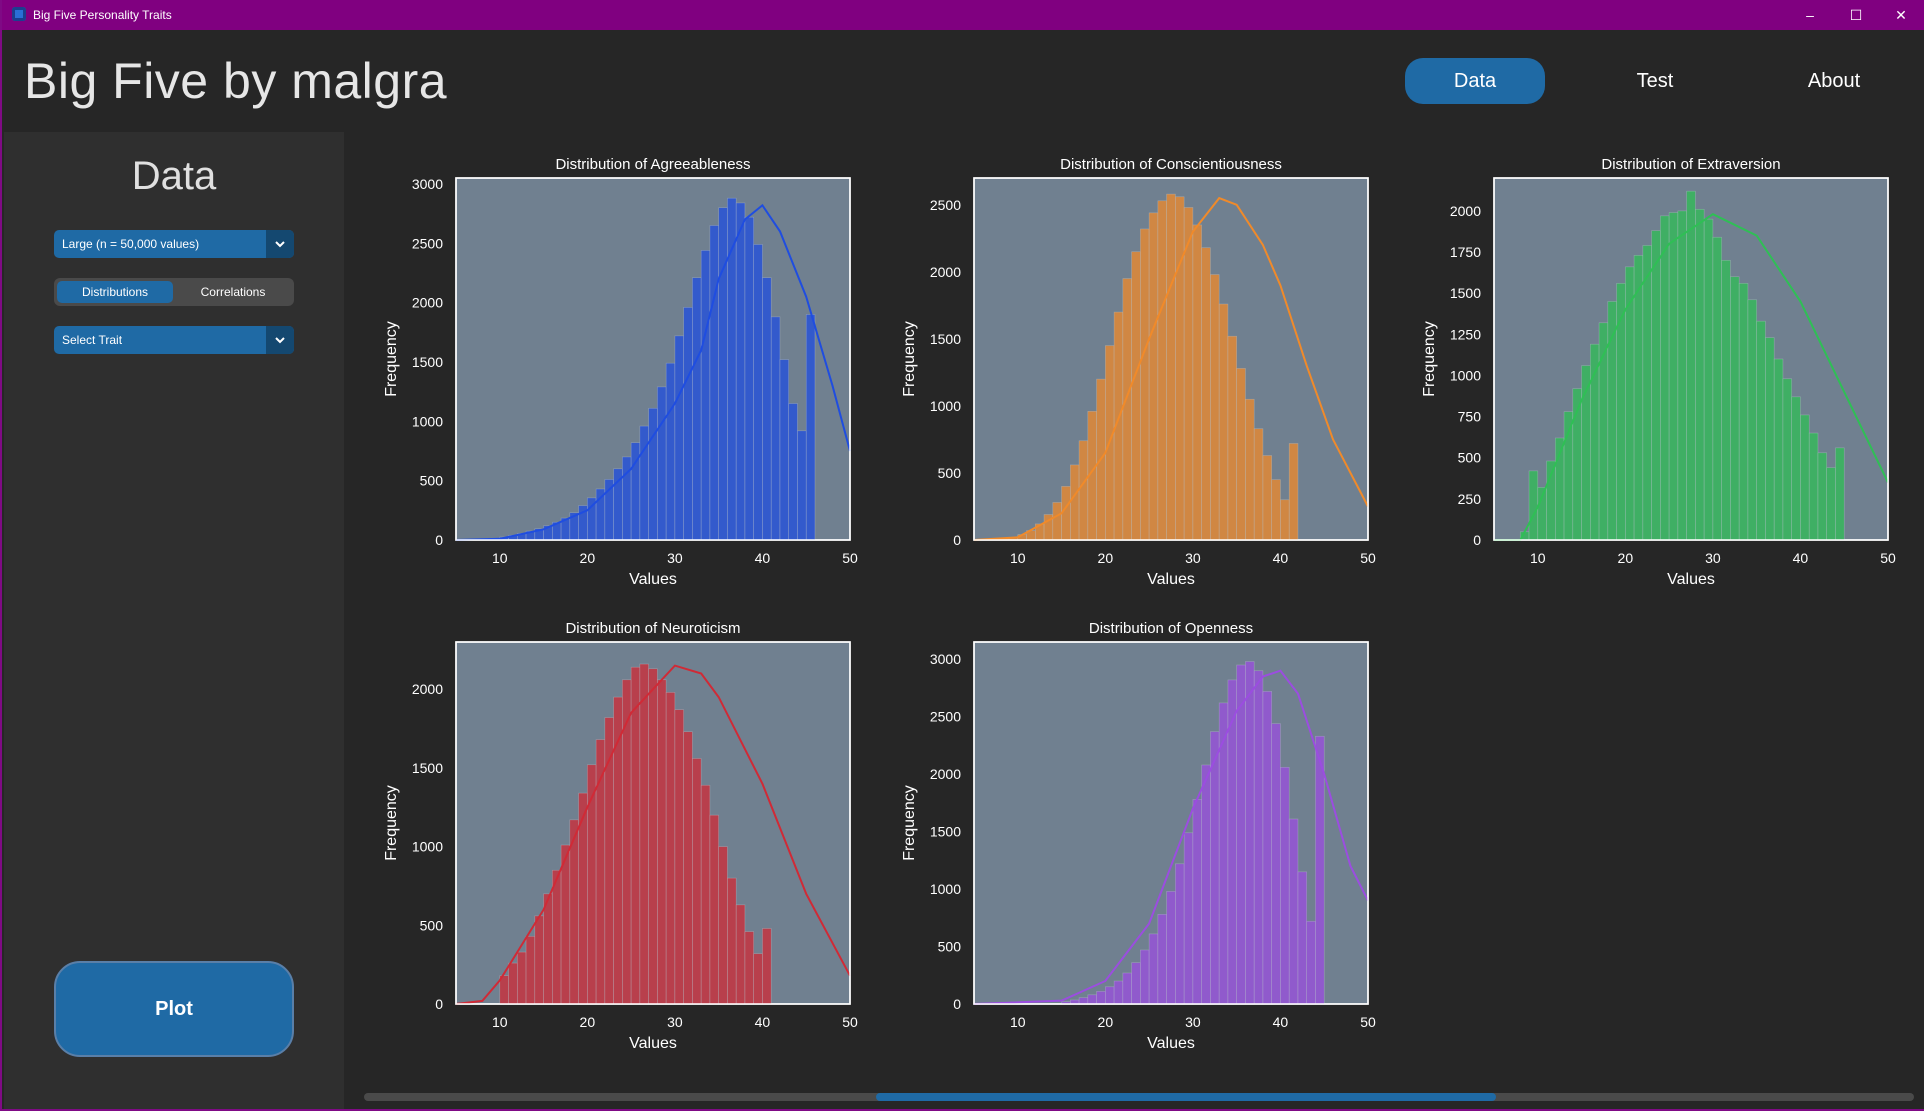 The image size is (1924, 1111). What do you see at coordinates (115, 292) in the screenshot?
I see `distributions-option: Distributions` at bounding box center [115, 292].